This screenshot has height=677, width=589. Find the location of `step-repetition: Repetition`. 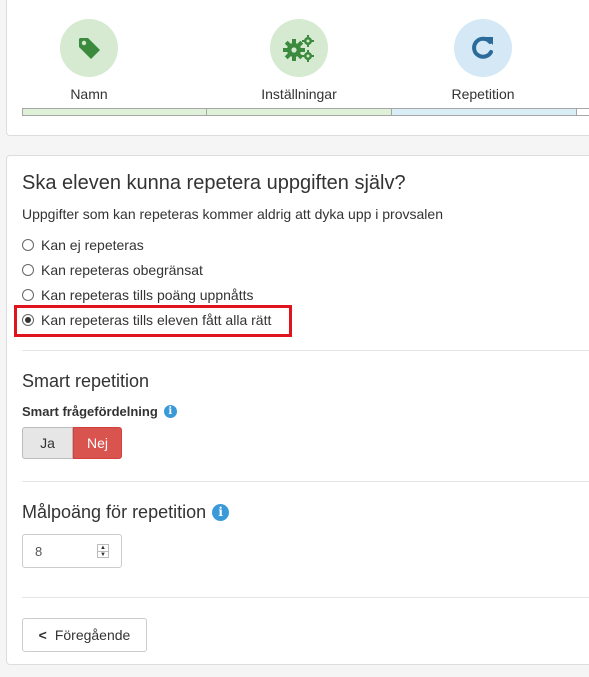

step-repetition: Repetition is located at coordinates (483, 60).